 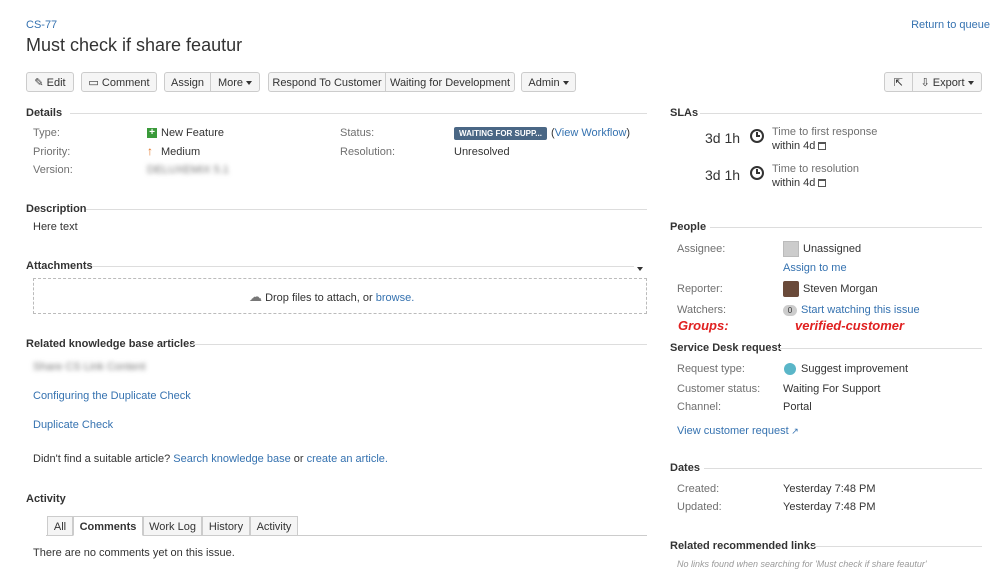 I want to click on activity-heading: Activity, so click(x=46, y=499).